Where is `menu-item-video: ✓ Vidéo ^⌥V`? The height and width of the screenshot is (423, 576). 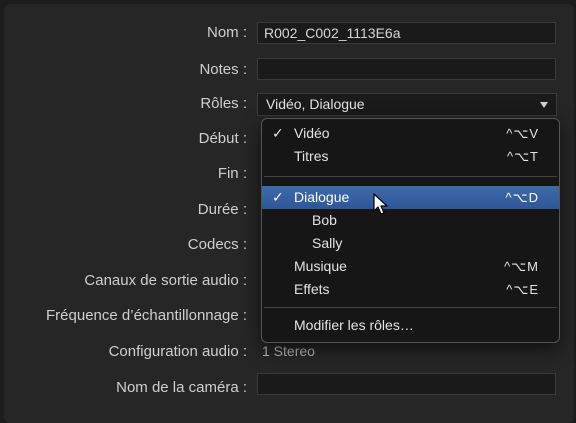 menu-item-video: ✓ Vidéo ^⌥V is located at coordinates (410, 133).